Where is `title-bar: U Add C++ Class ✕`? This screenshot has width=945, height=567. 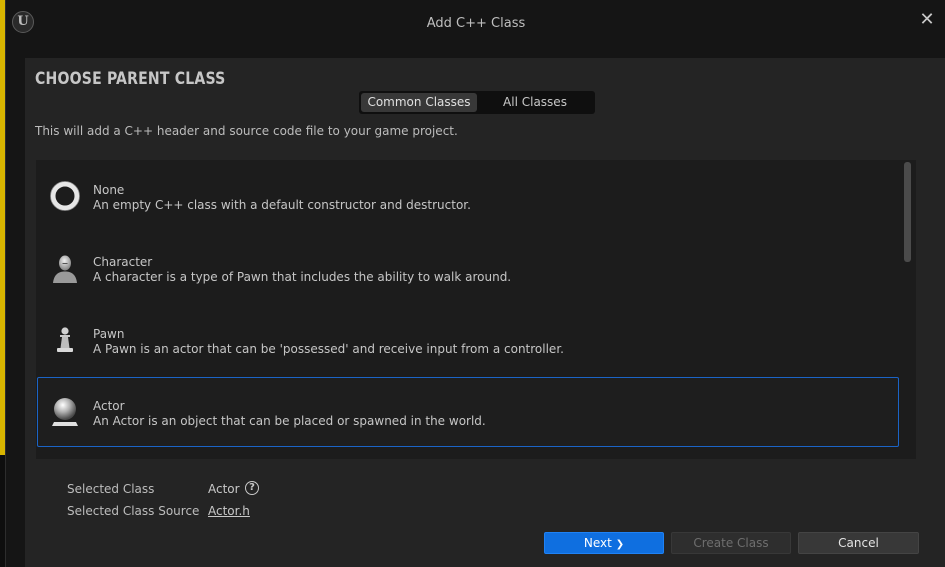 title-bar: U Add C++ Class ✕ is located at coordinates (475, 23).